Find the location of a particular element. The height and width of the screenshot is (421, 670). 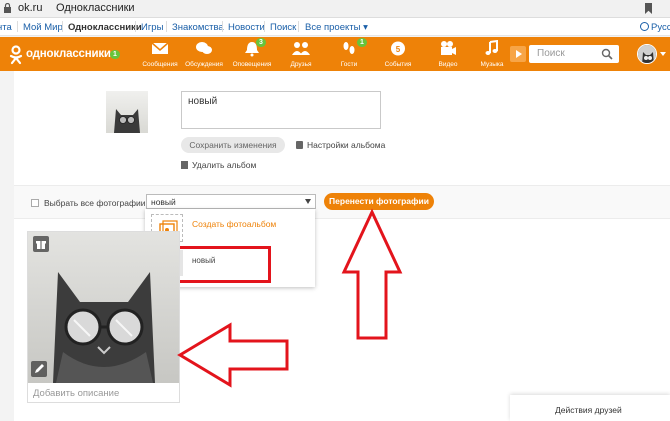

select-all-checkbox: Выбрать все фотографии is located at coordinates (88, 203).